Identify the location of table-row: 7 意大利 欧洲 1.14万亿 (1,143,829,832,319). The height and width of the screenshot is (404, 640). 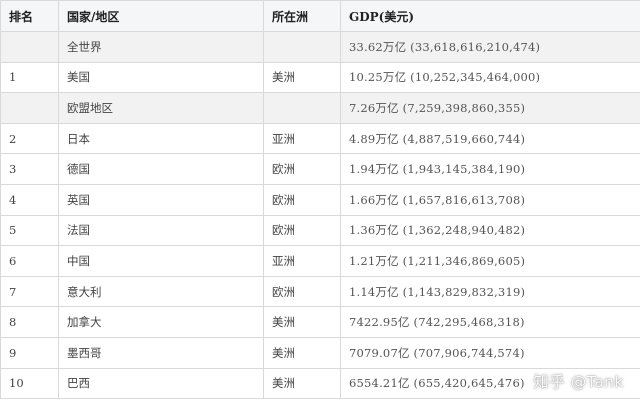
(320, 291).